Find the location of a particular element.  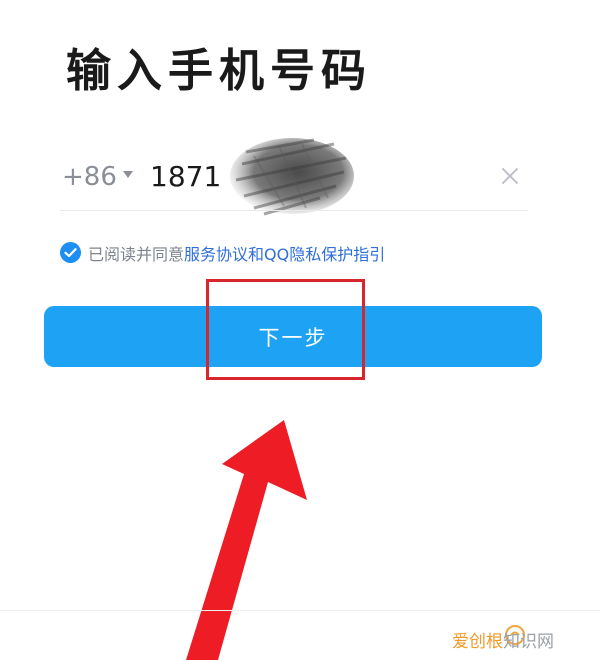

bottom-divider is located at coordinates (300, 610).